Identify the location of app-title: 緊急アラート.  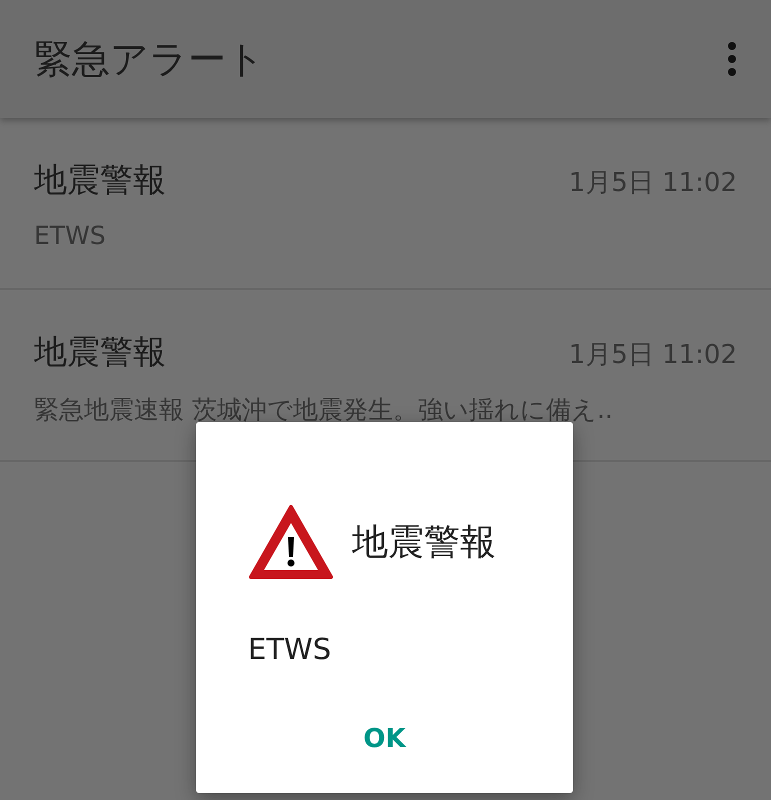
(149, 59).